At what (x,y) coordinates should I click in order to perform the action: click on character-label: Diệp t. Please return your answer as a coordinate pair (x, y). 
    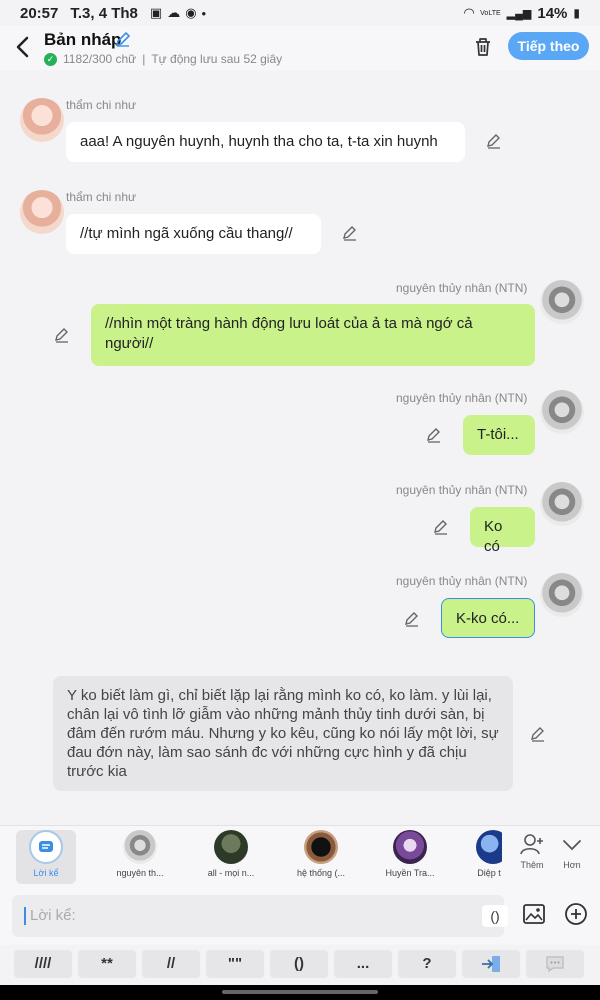
    Looking at the image, I should click on (489, 873).